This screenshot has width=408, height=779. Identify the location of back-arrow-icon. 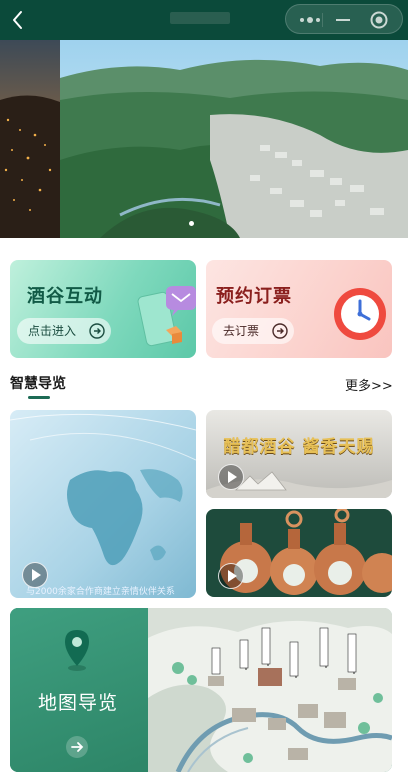
(19, 20).